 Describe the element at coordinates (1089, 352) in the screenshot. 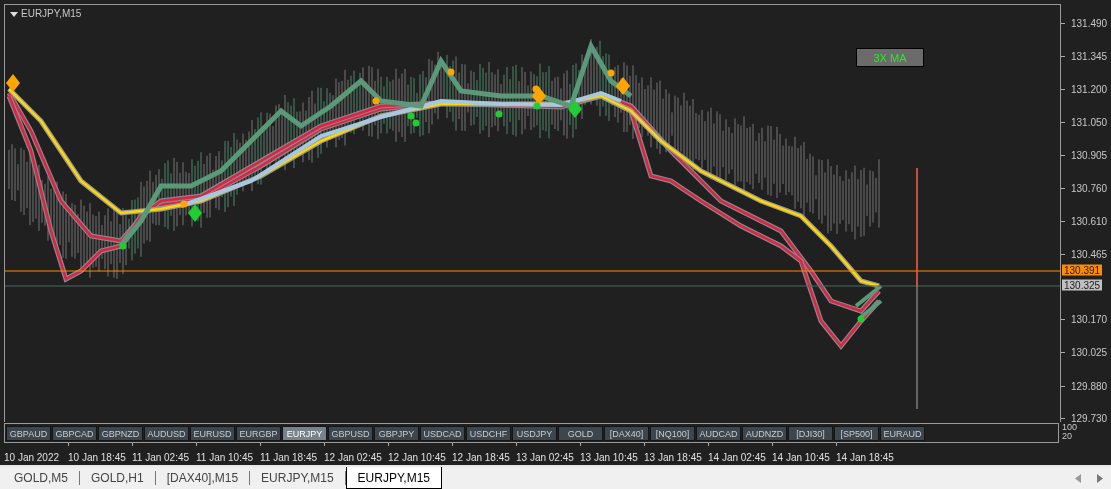

I see `price-label: 130.025` at that location.